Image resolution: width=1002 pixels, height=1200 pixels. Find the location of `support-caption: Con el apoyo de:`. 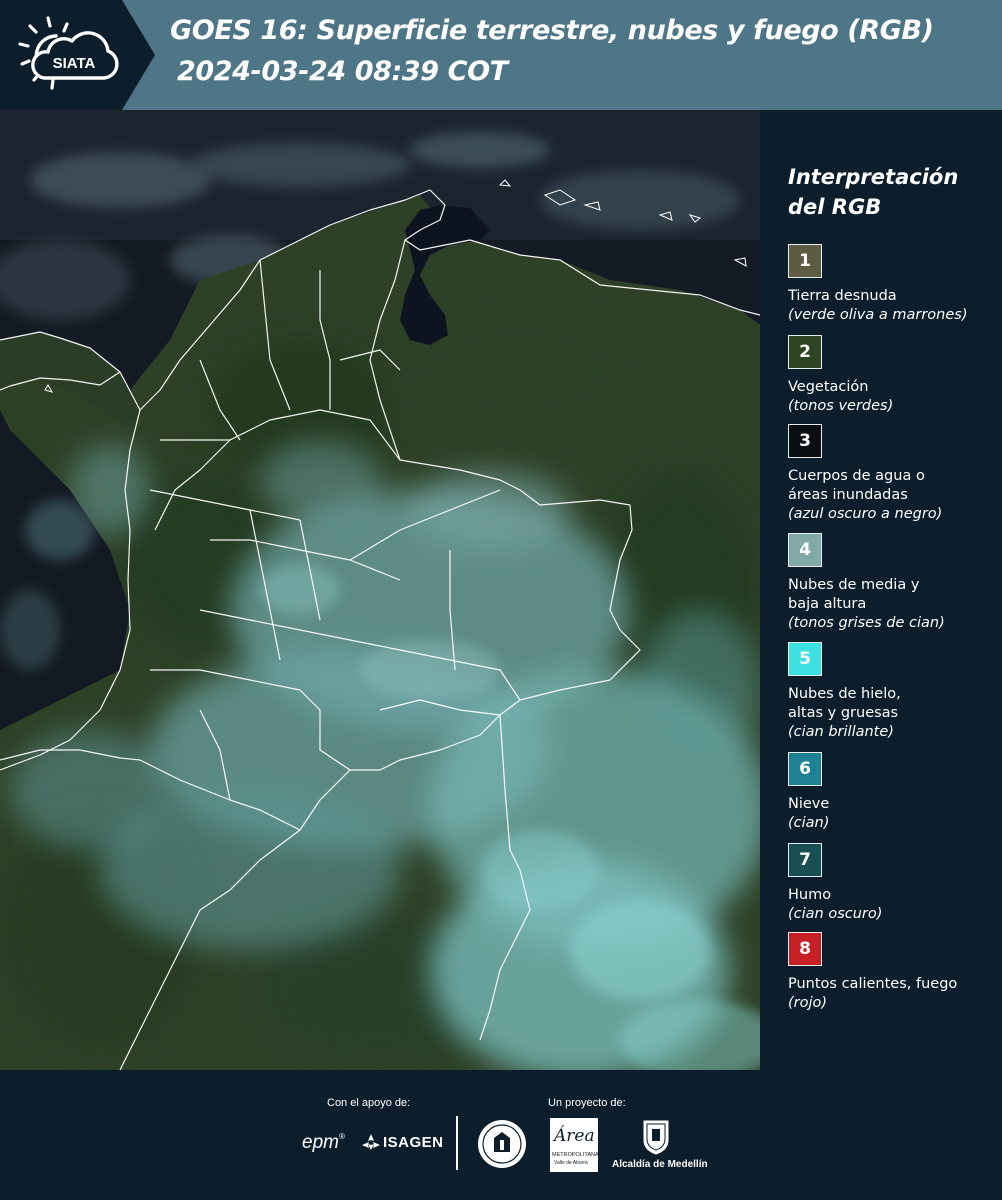

support-caption: Con el apoyo de: is located at coordinates (369, 1103).